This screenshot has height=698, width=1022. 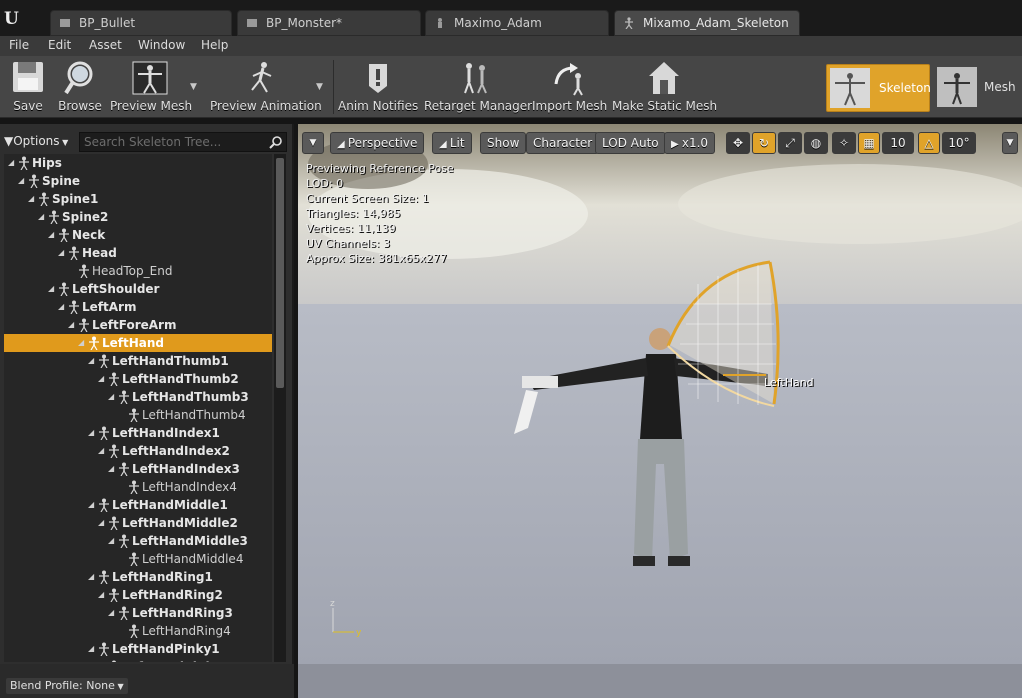 What do you see at coordinates (569, 87) in the screenshot?
I see `import-mesh-button: Import Mesh` at bounding box center [569, 87].